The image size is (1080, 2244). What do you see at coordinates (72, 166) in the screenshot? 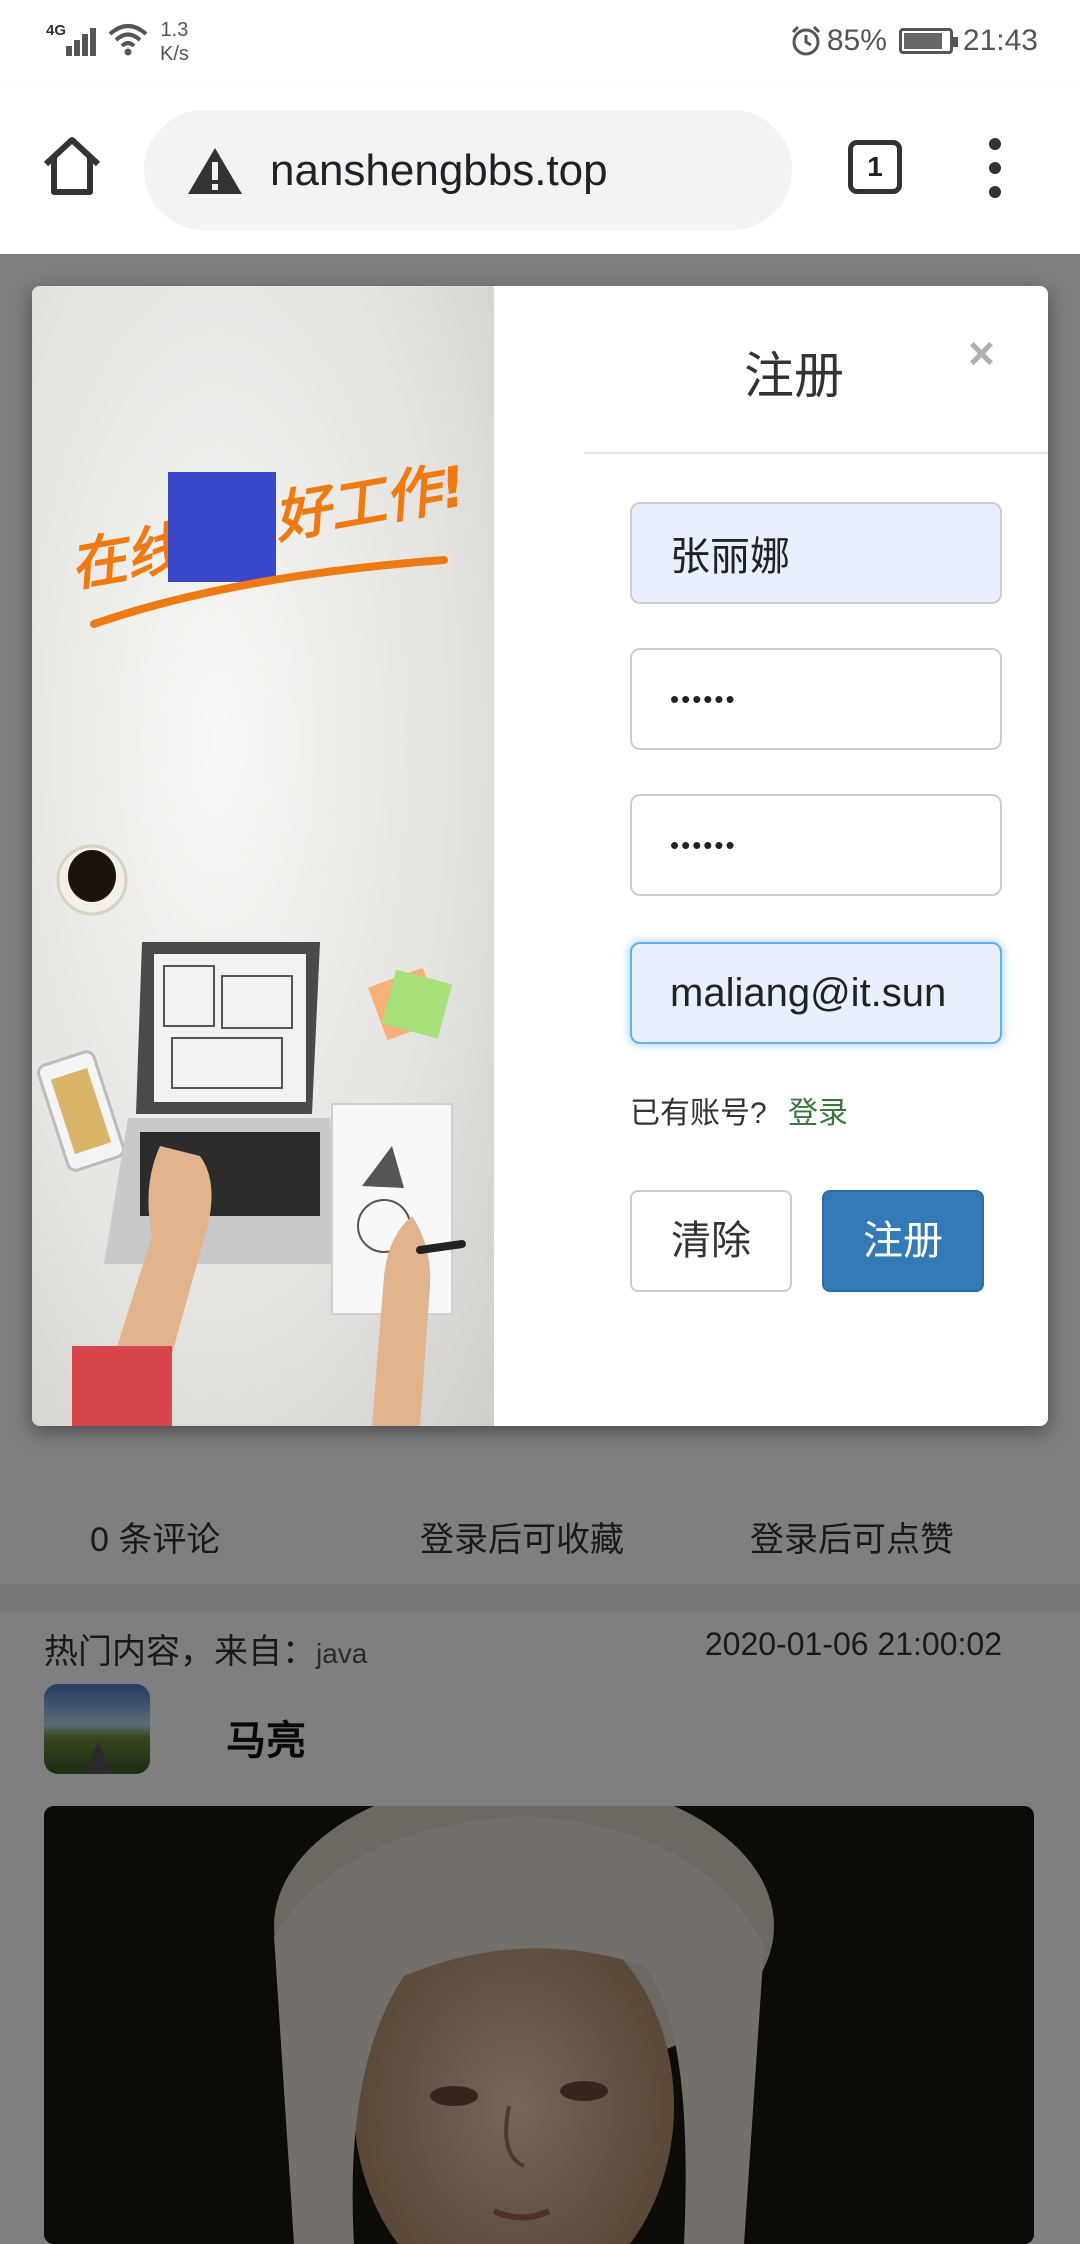
I see `home-icon` at bounding box center [72, 166].